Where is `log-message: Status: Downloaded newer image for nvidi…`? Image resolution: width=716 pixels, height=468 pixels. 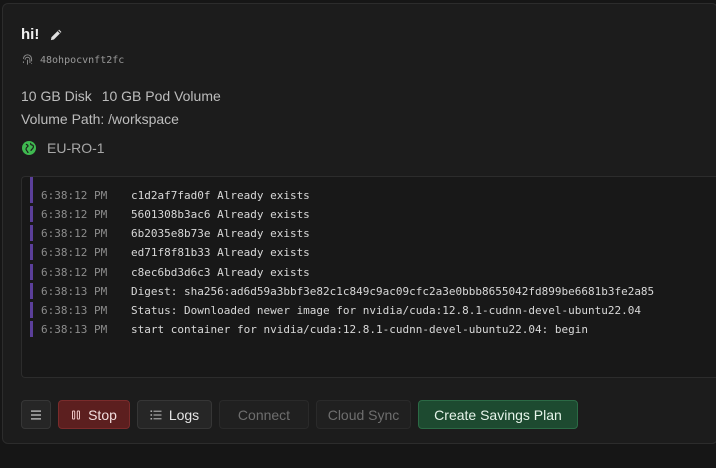
log-message: Status: Downloaded newer image for nvidi… is located at coordinates (386, 310).